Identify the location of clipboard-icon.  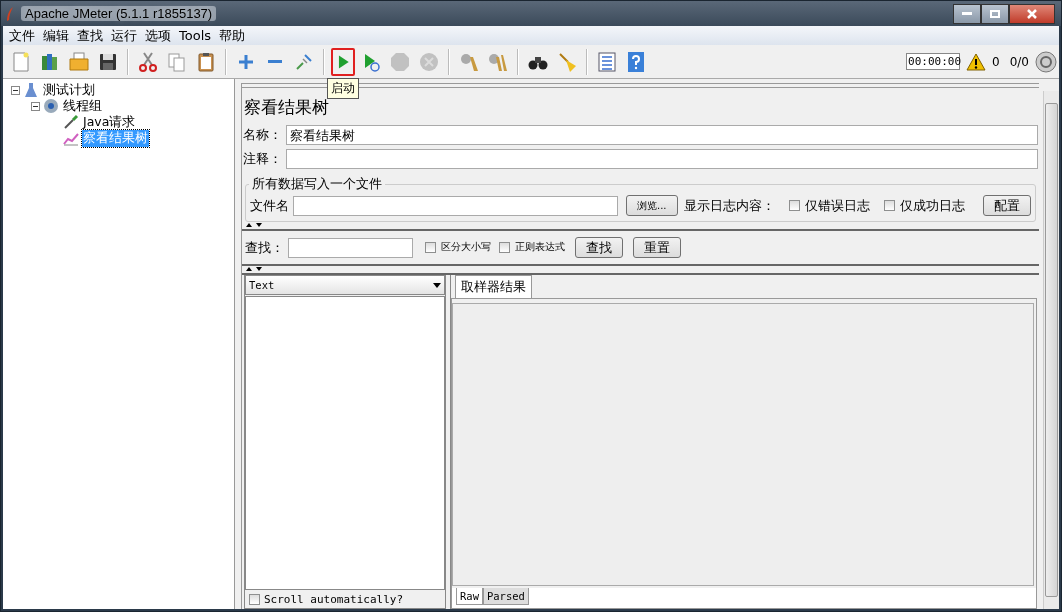
(206, 61).